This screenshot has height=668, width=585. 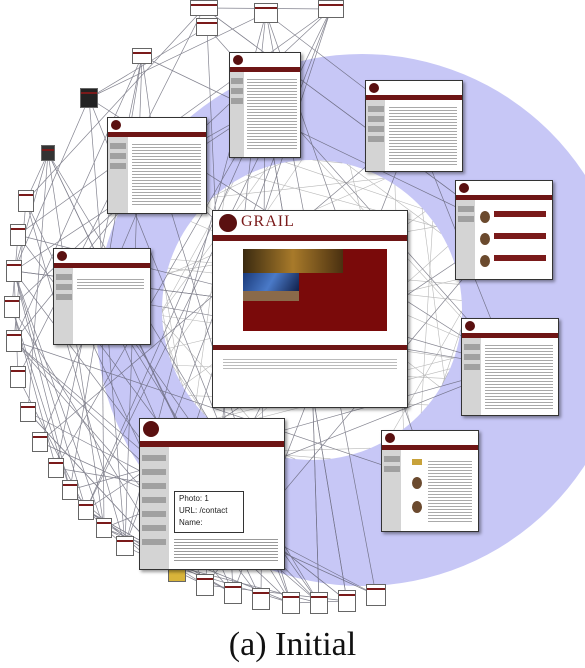 What do you see at coordinates (265, 105) in the screenshot?
I see `page-node-top` at bounding box center [265, 105].